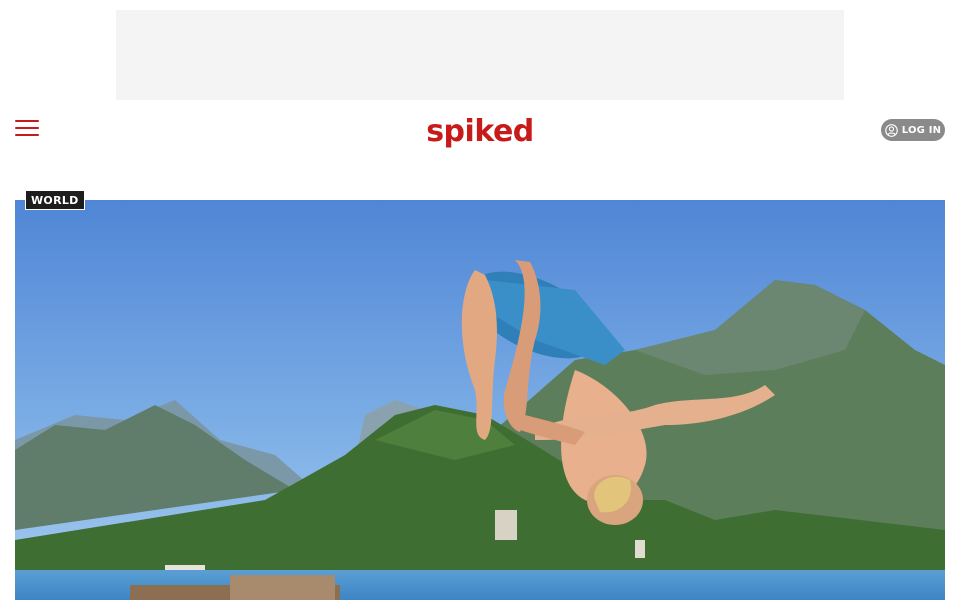  I want to click on login-label: LOG IN, so click(921, 130).